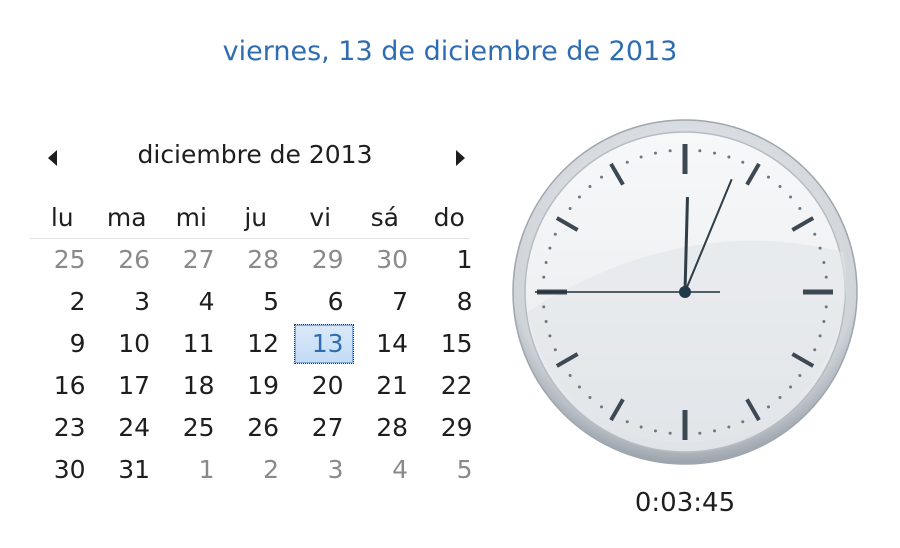 The width and height of the screenshot is (900, 548). Describe the element at coordinates (62, 217) in the screenshot. I see `weekday-label: lu` at that location.